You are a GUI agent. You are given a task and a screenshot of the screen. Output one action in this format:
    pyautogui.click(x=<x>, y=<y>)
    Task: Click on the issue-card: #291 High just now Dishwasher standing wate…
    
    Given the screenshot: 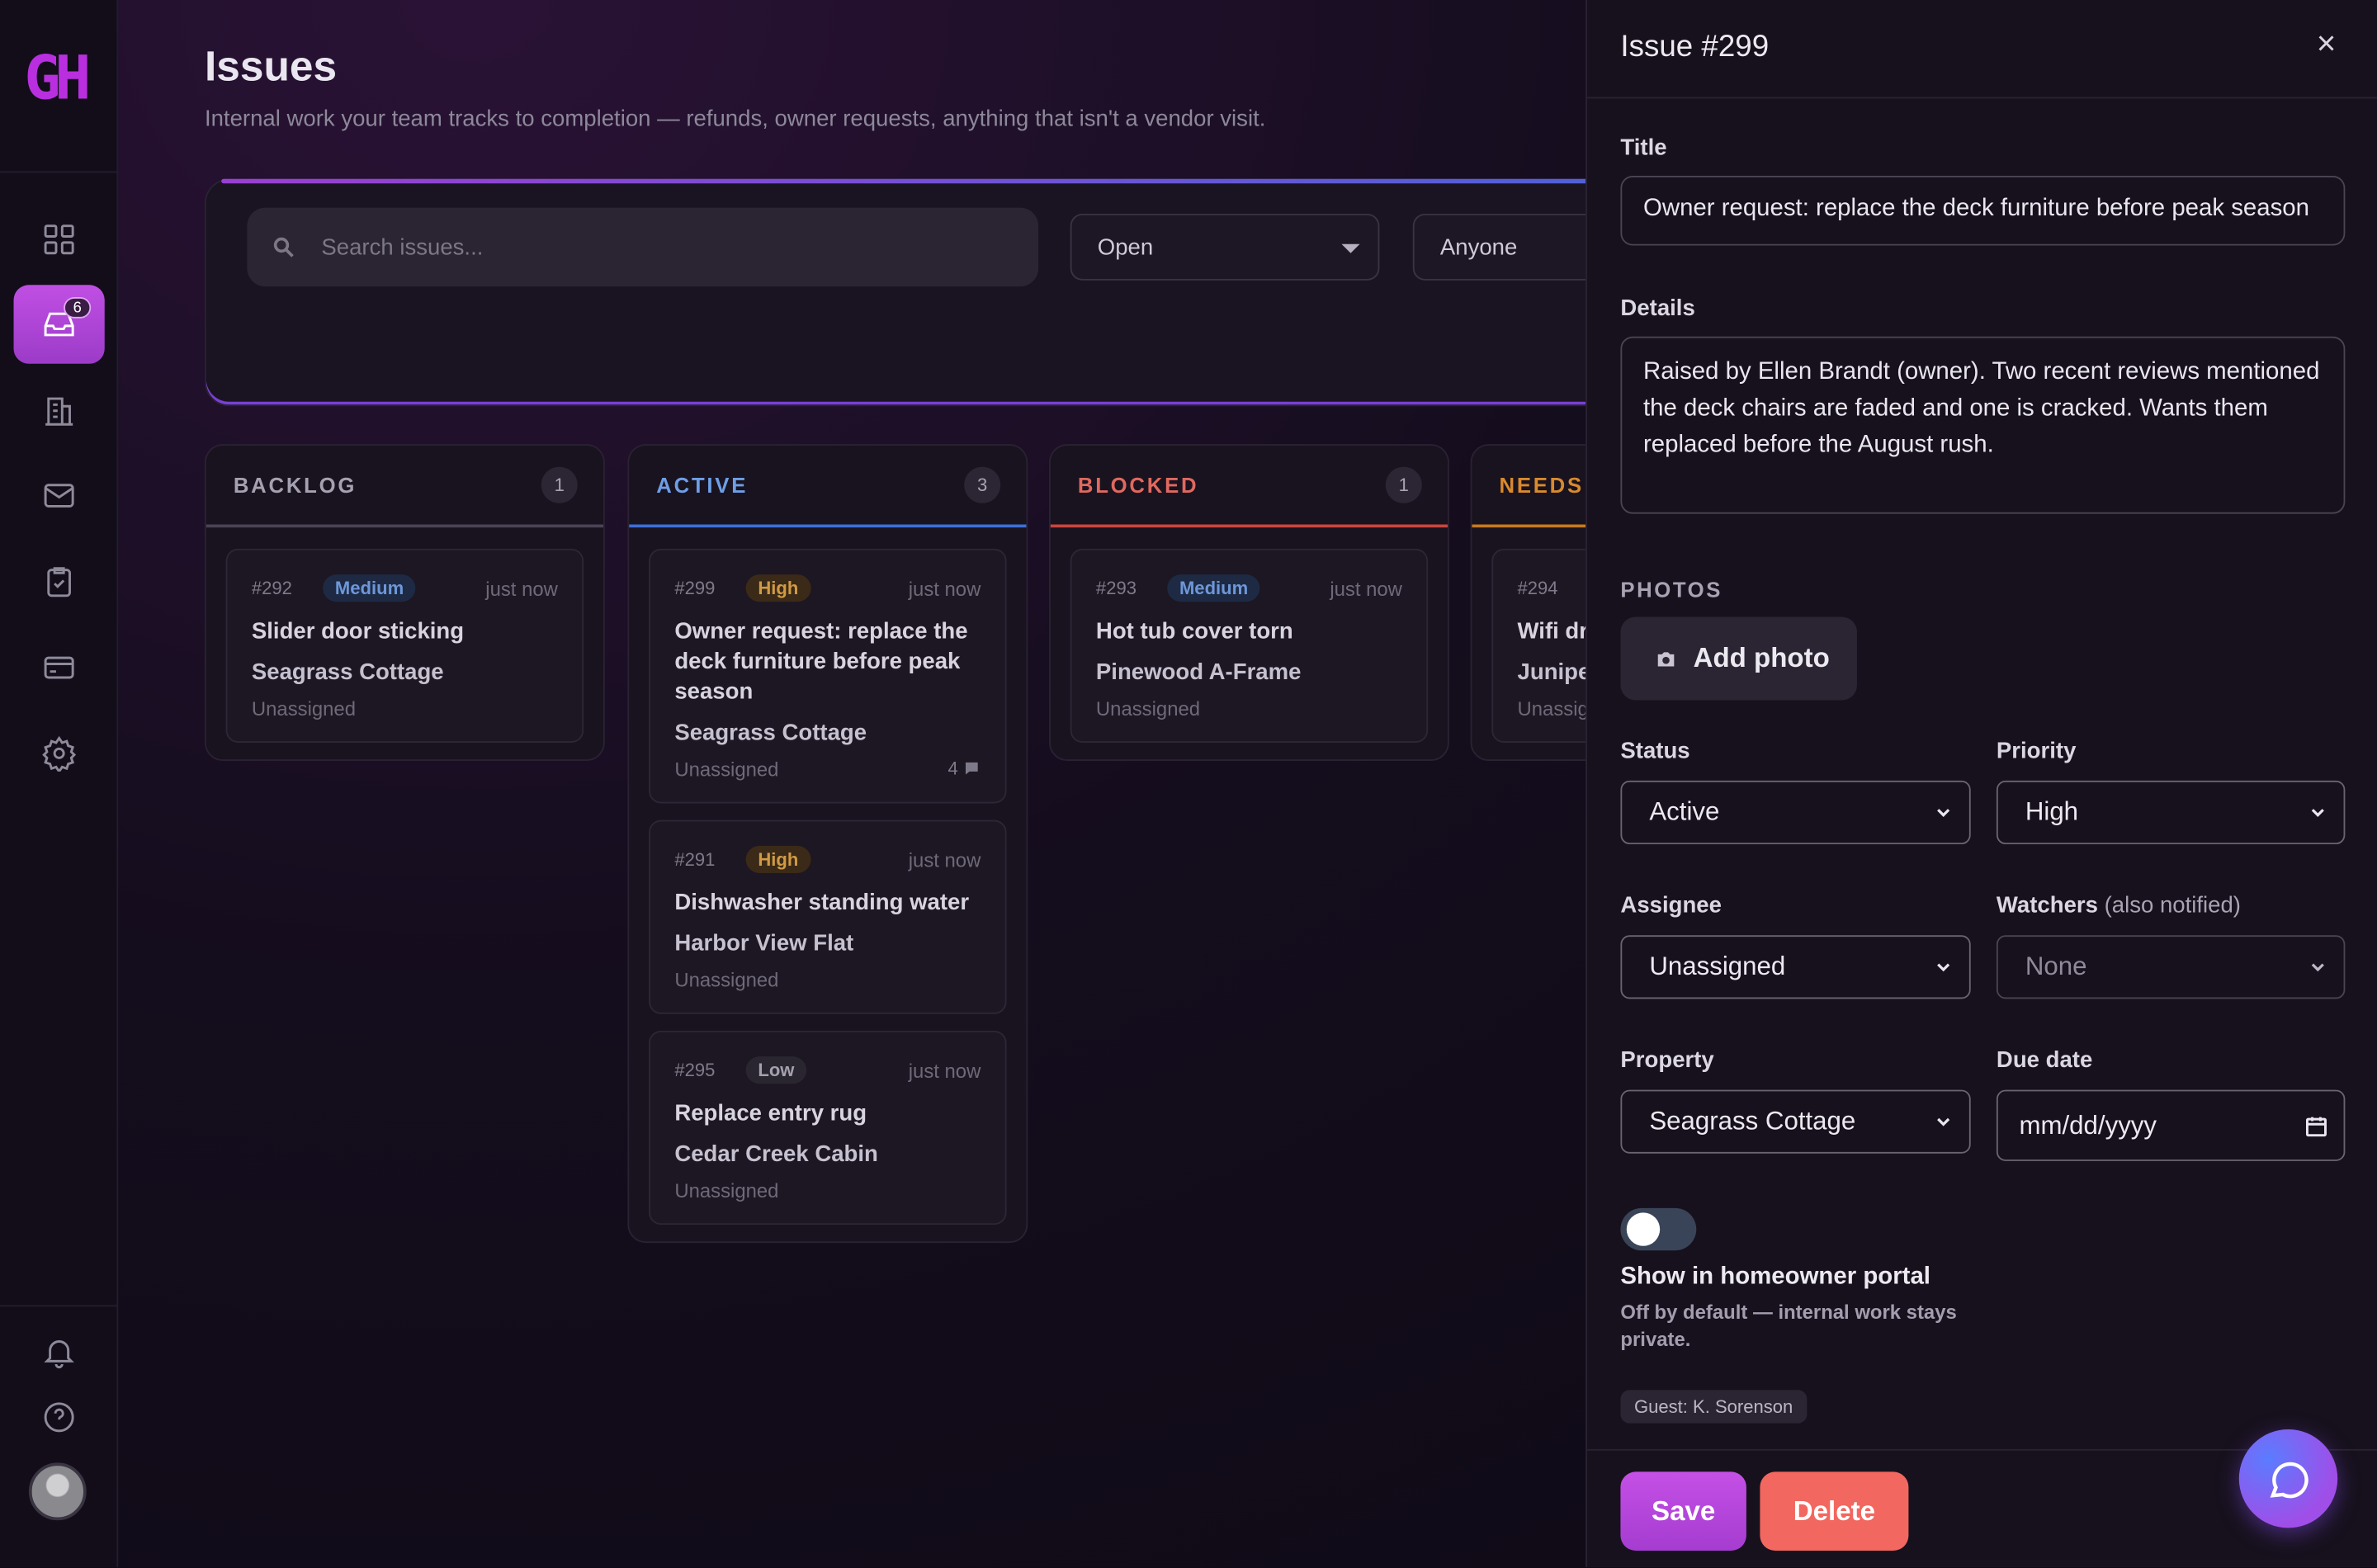 What is the action you would take?
    pyautogui.click(x=828, y=917)
    